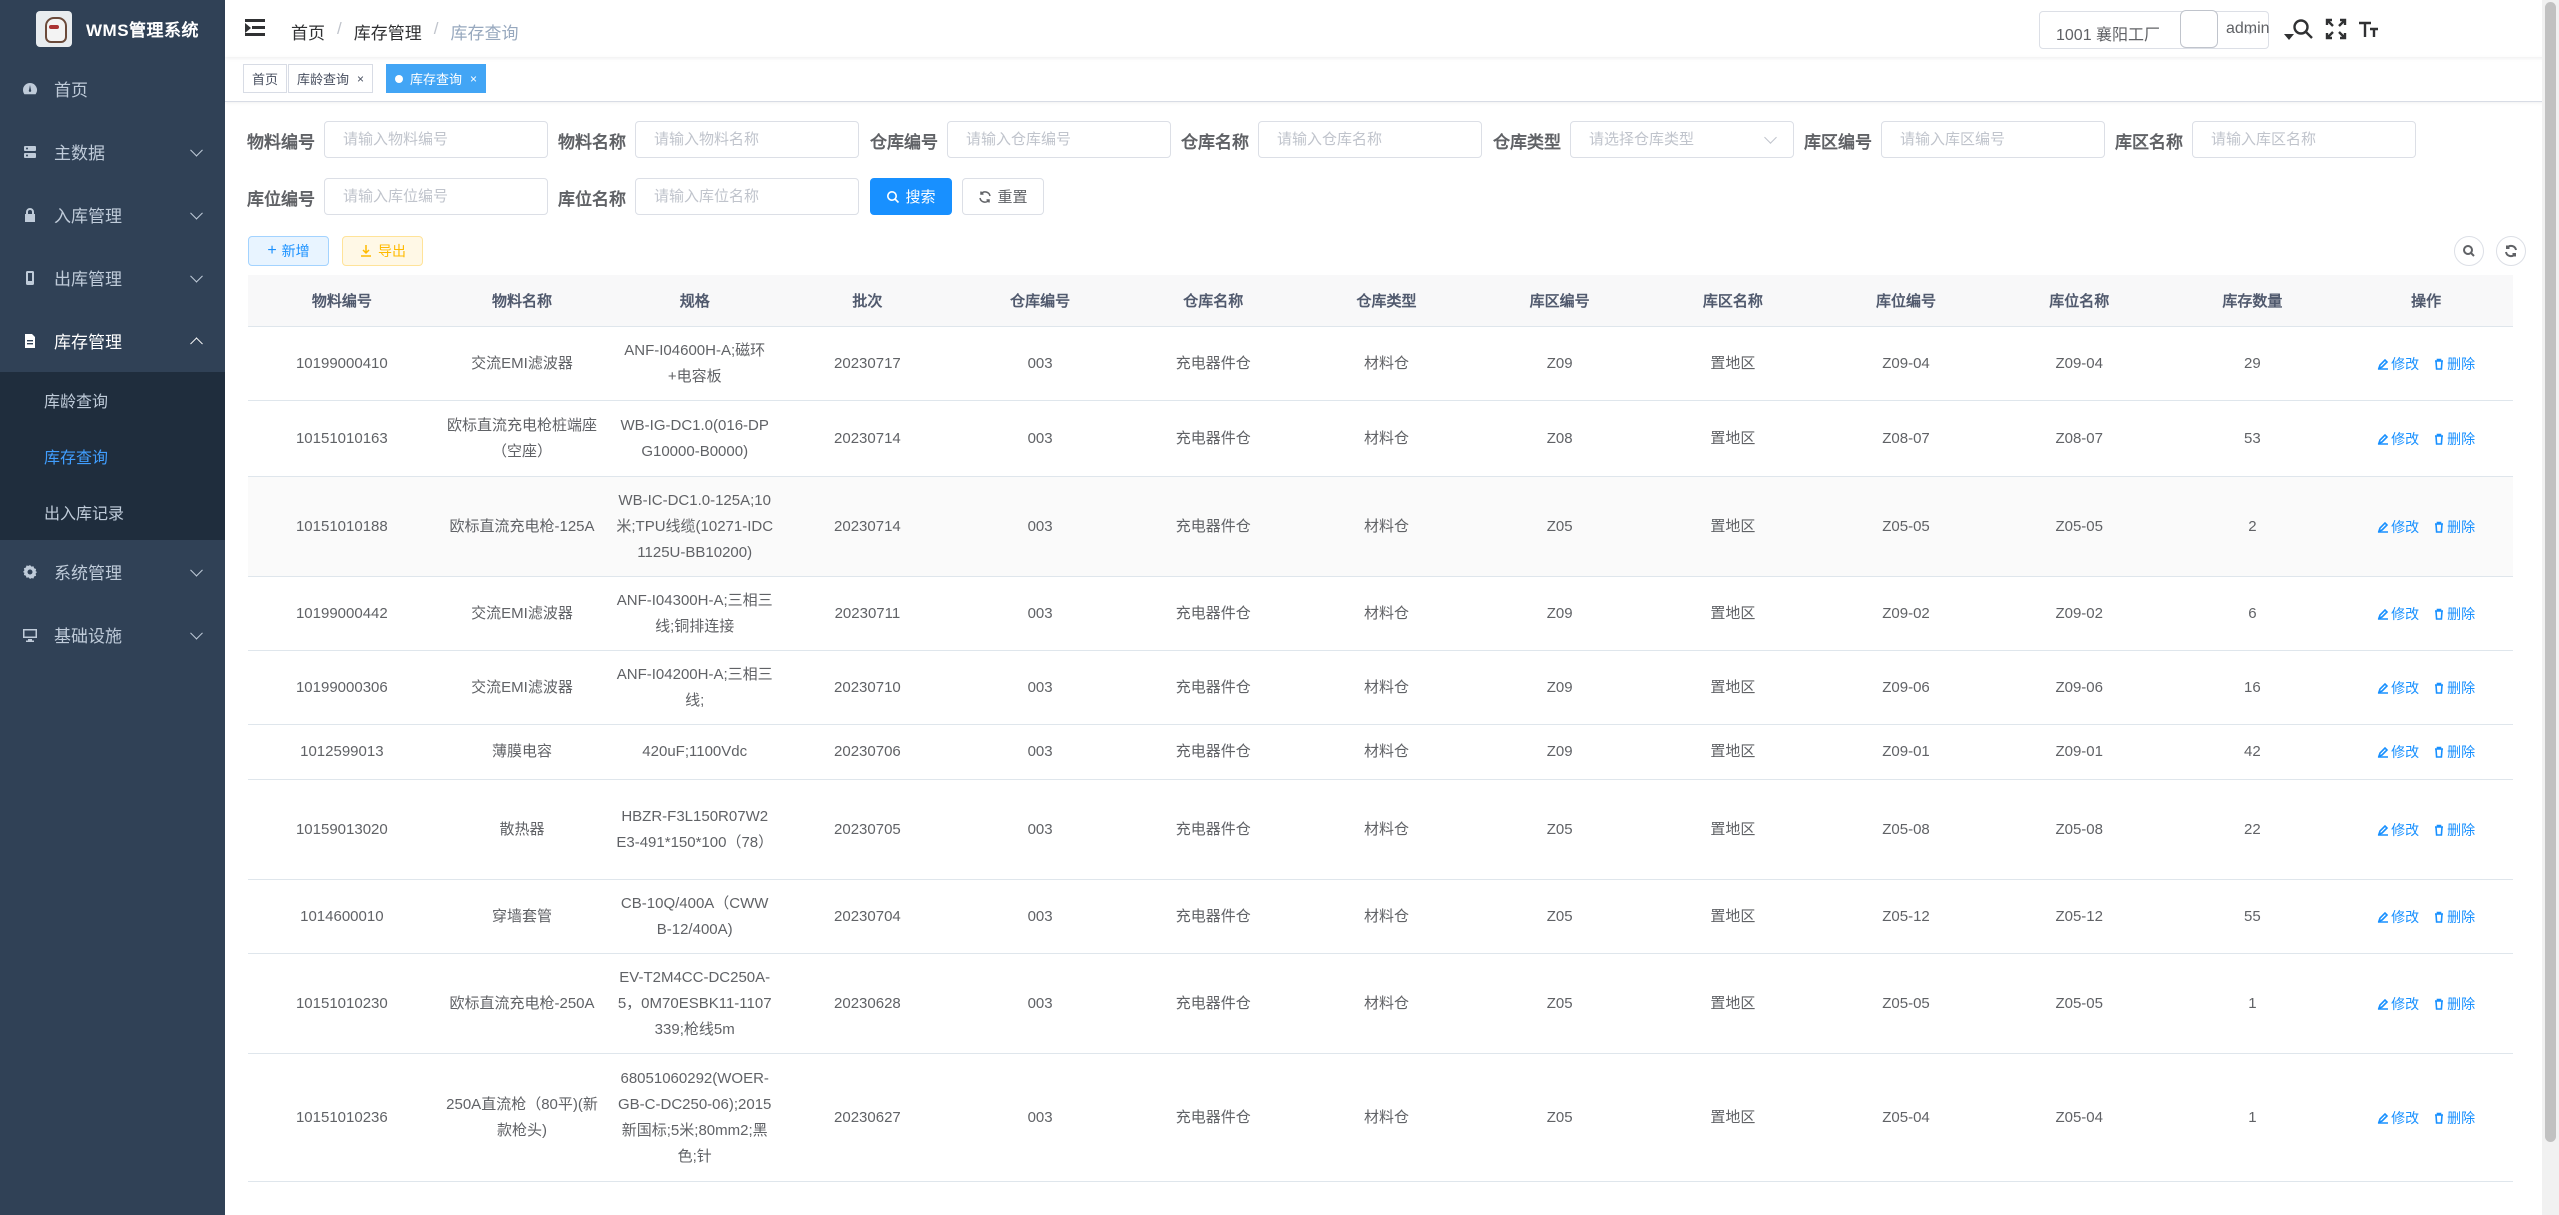 This screenshot has width=2559, height=1215. Describe the element at coordinates (1559, 301) in the screenshot. I see `column-header-area-code: 库区编号` at that location.